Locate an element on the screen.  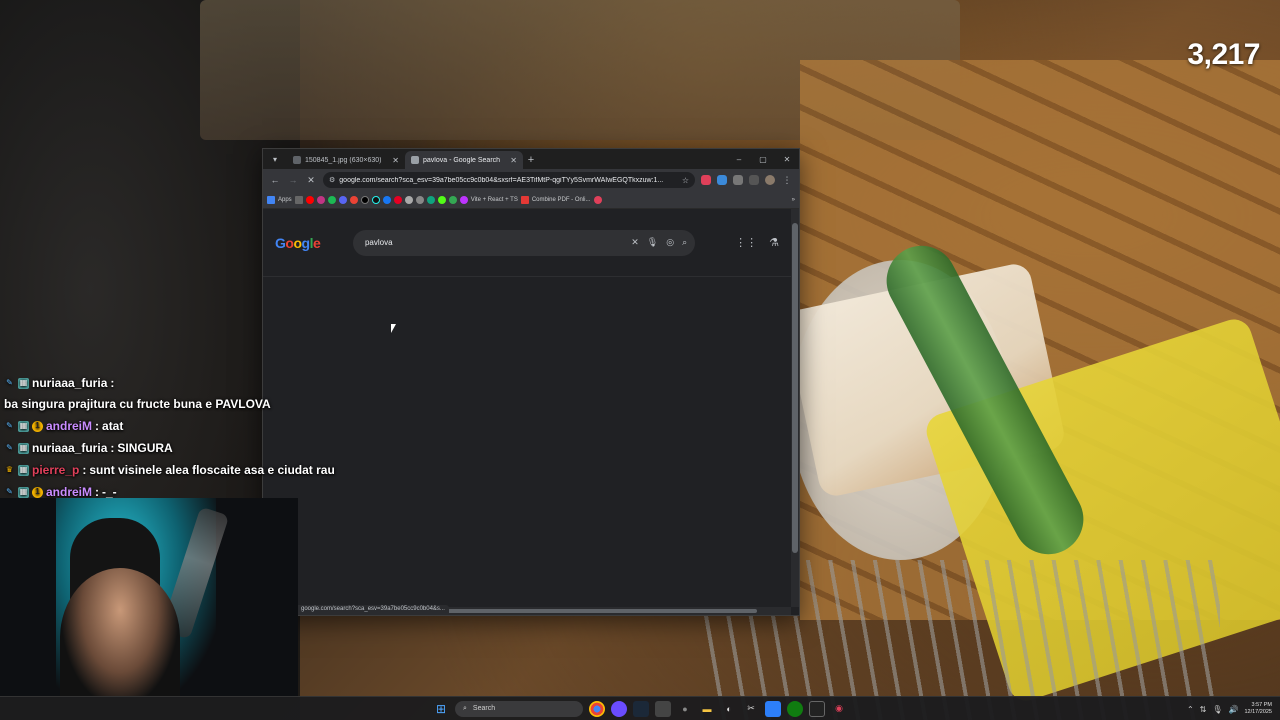
xbox-icon is located at coordinates (795, 708).